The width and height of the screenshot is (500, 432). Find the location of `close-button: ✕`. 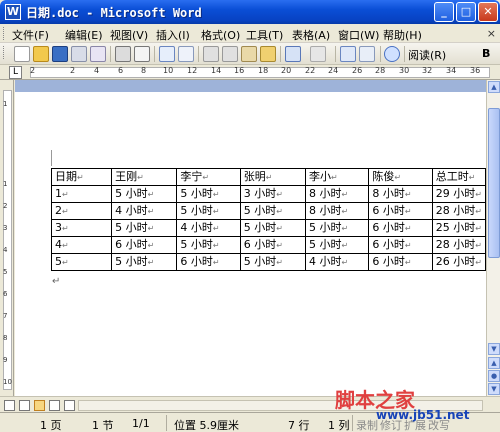

close-button: ✕ is located at coordinates (488, 12).